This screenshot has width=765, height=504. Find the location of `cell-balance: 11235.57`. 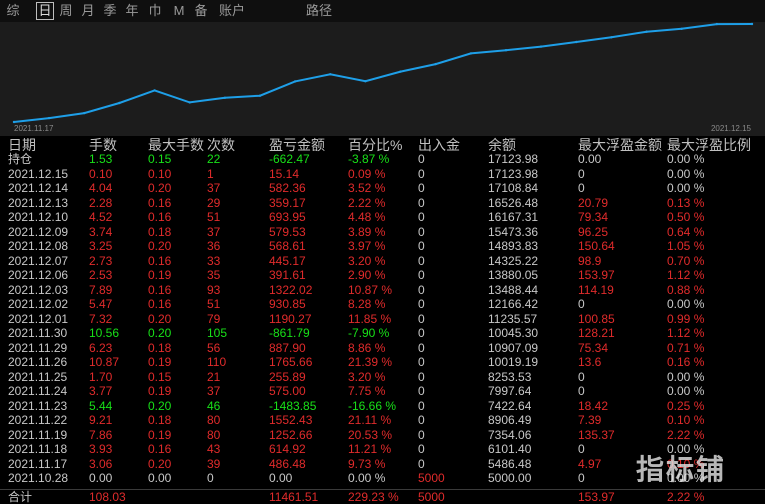

cell-balance: 11235.57 is located at coordinates (512, 319).